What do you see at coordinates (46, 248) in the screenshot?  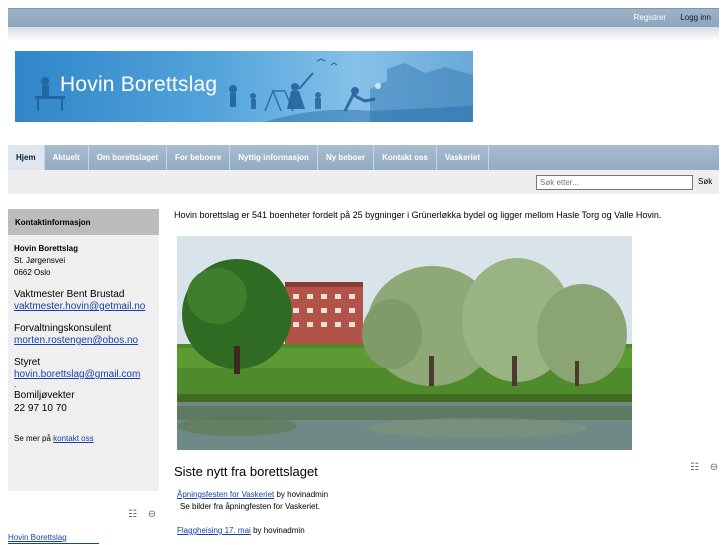 I see `org-name: Hovin Borettslag` at bounding box center [46, 248].